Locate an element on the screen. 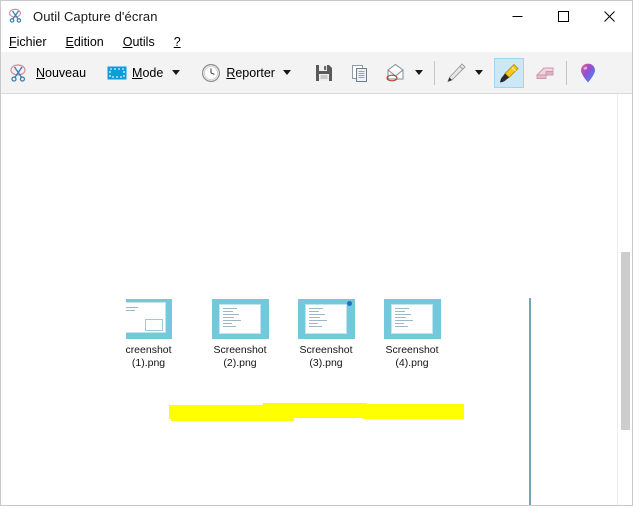 Image resolution: width=633 pixels, height=506 pixels. window-controls is located at coordinates (563, 16).